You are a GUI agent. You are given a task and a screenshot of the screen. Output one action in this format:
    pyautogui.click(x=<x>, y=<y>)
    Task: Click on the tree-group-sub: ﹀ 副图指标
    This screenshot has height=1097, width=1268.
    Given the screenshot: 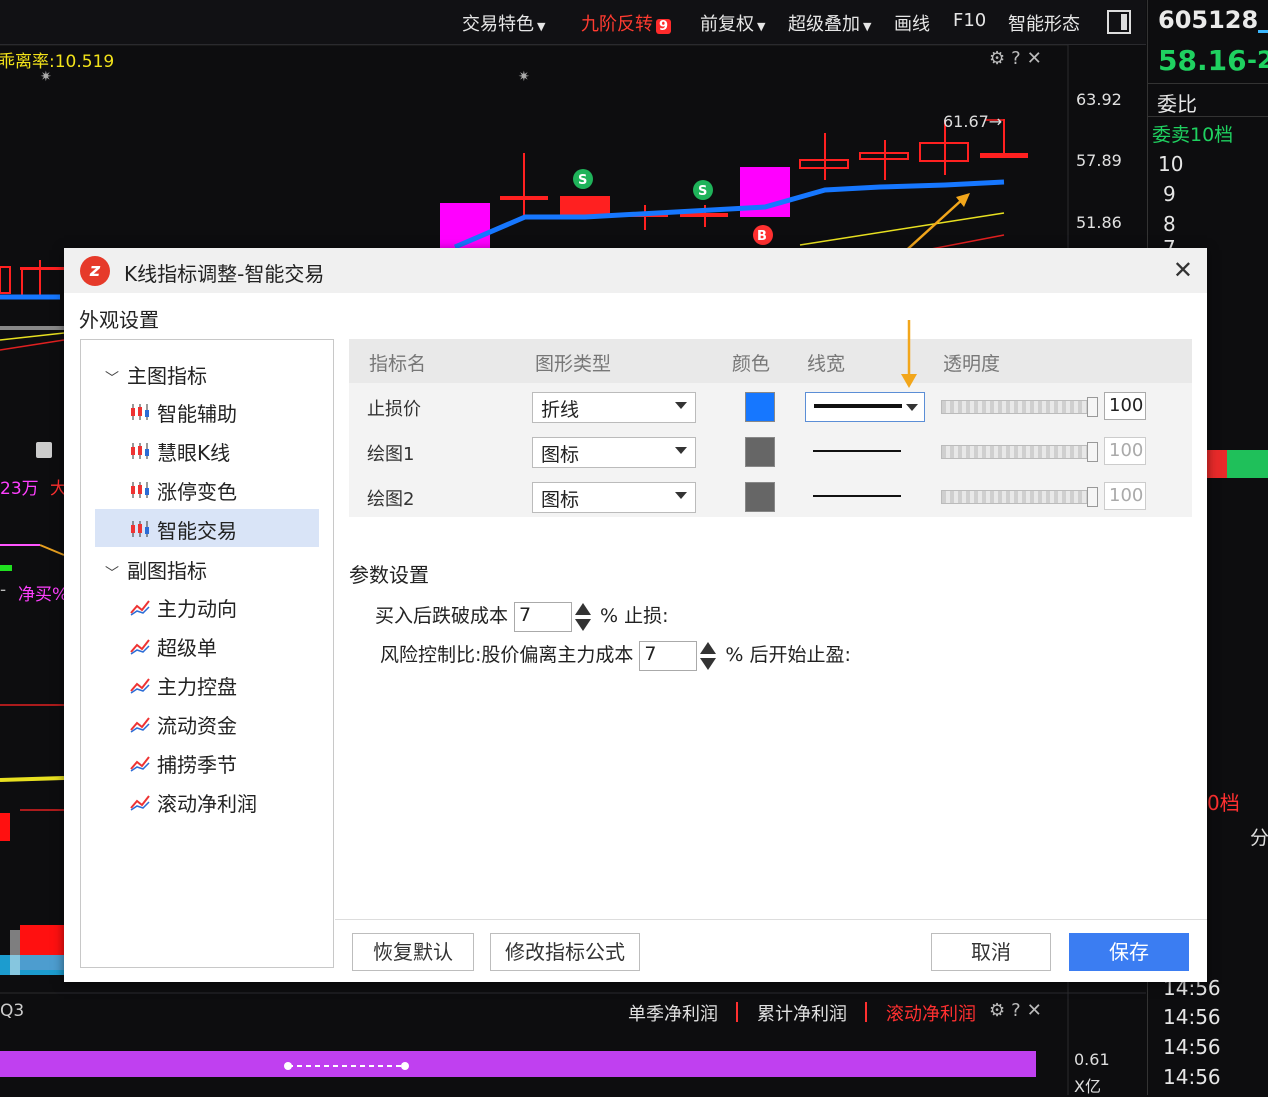 What is the action you would take?
    pyautogui.click(x=156, y=569)
    